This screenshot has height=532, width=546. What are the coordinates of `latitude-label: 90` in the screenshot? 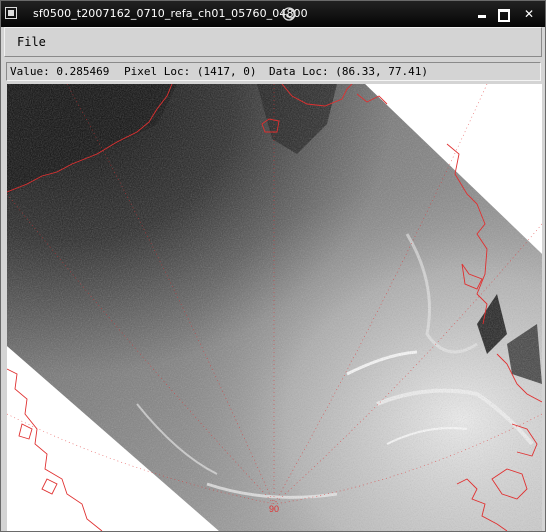 It's located at (274, 509).